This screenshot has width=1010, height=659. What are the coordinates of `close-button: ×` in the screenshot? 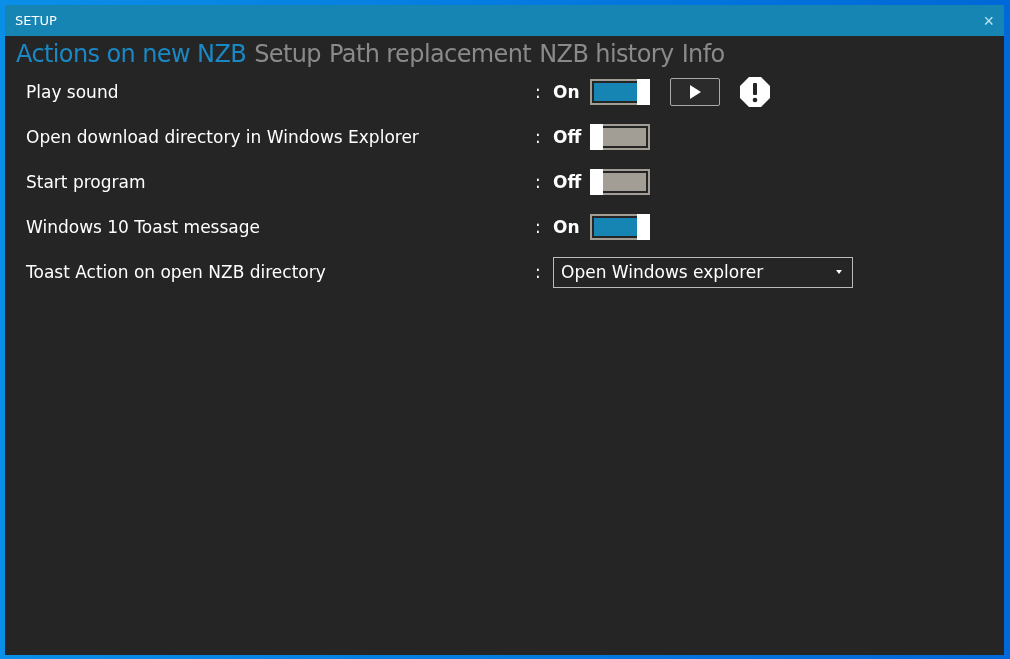 It's located at (988, 20).